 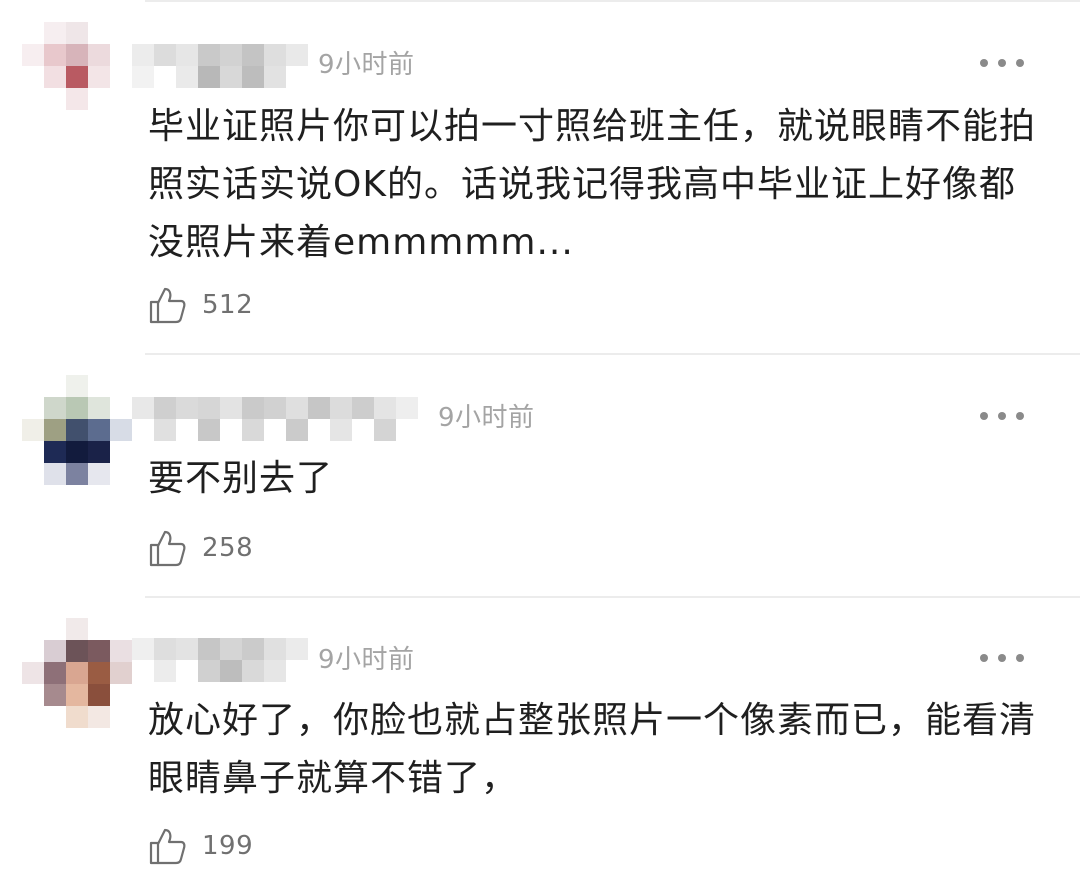 I want to click on like-count: 258, so click(x=228, y=548).